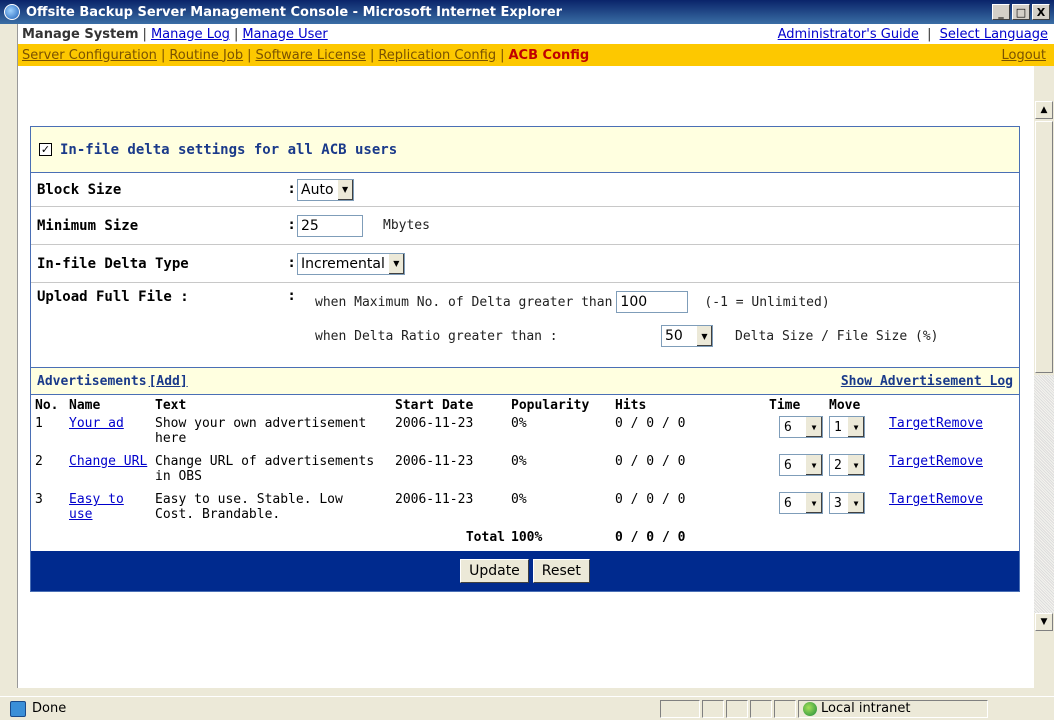 Image resolution: width=1054 pixels, height=720 pixels. What do you see at coordinates (108, 461) in the screenshot?
I see `ad-name-link: Change URL` at bounding box center [108, 461].